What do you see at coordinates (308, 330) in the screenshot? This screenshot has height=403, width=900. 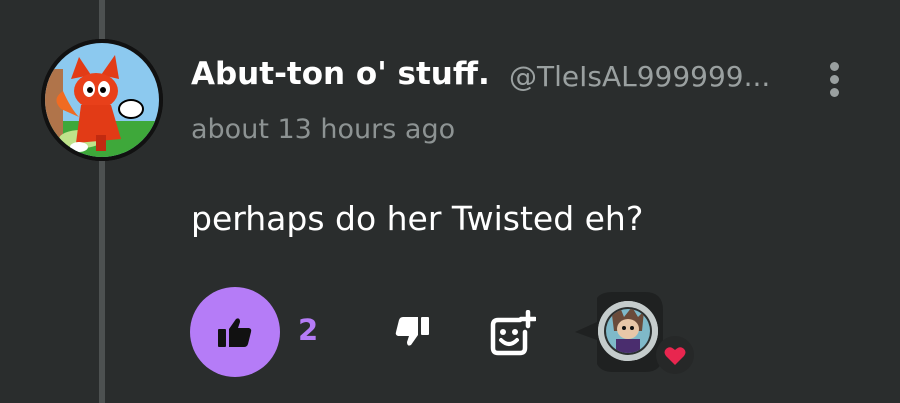 I see `like-count: 2` at bounding box center [308, 330].